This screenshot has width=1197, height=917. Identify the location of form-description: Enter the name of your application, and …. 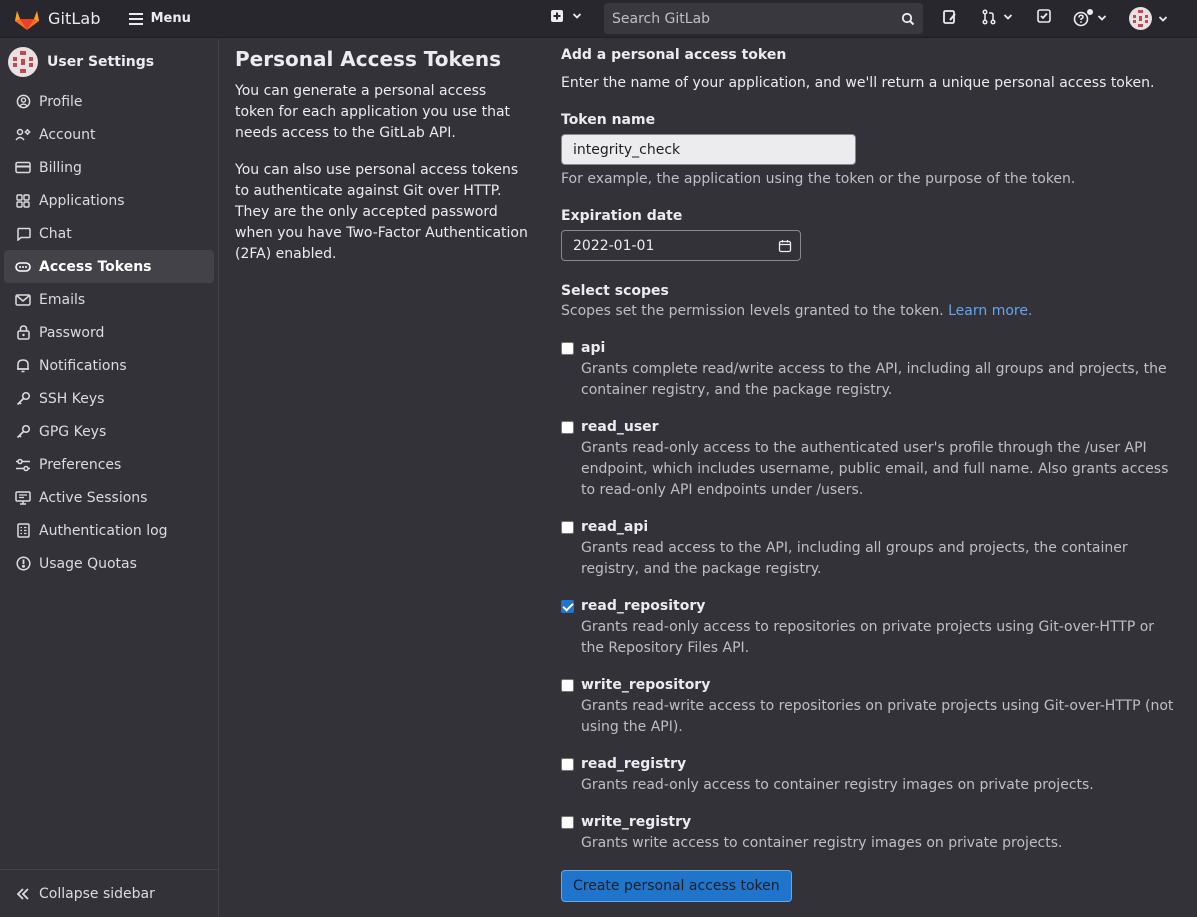
(858, 83).